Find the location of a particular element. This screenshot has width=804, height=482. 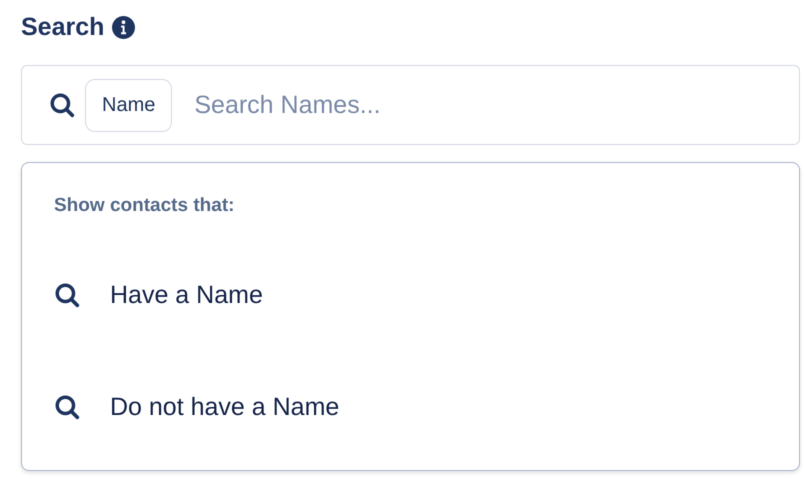

menu-option: Have a Name is located at coordinates (186, 295).